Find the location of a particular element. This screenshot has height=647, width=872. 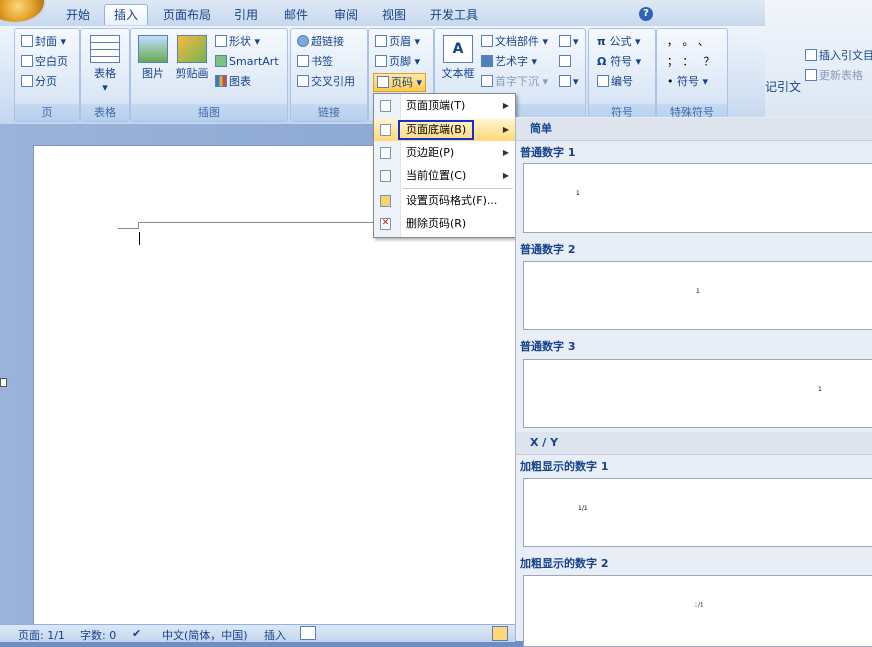

bottom-of-page-icon is located at coordinates (385, 130).